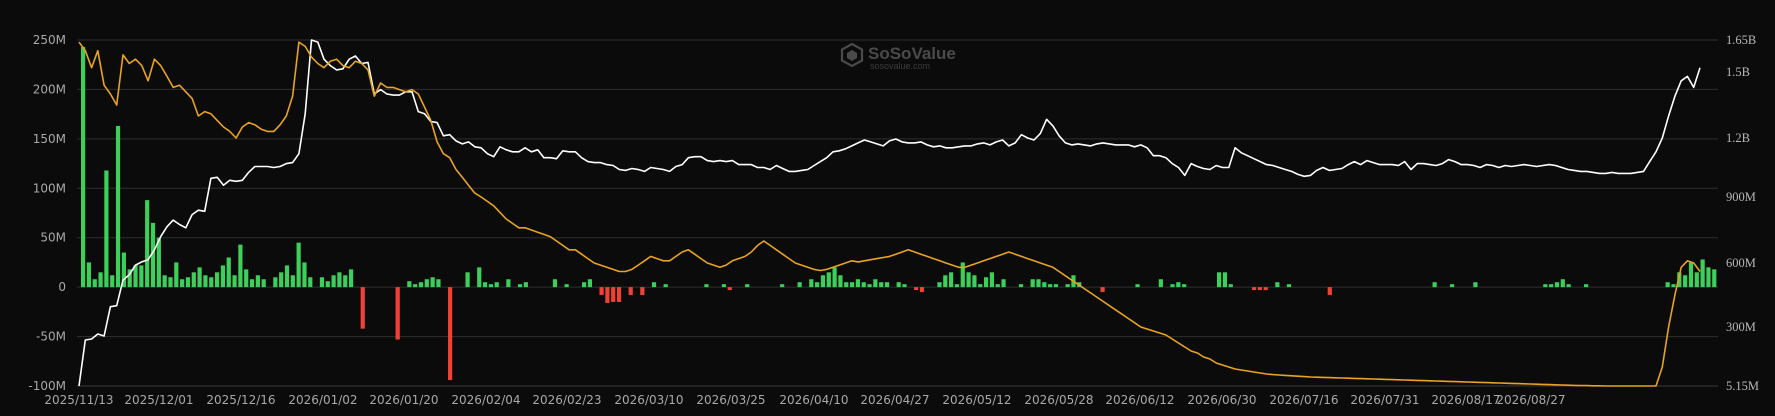 The width and height of the screenshot is (1775, 416). I want to click on y-left-tick-label: -50M, so click(51, 337).